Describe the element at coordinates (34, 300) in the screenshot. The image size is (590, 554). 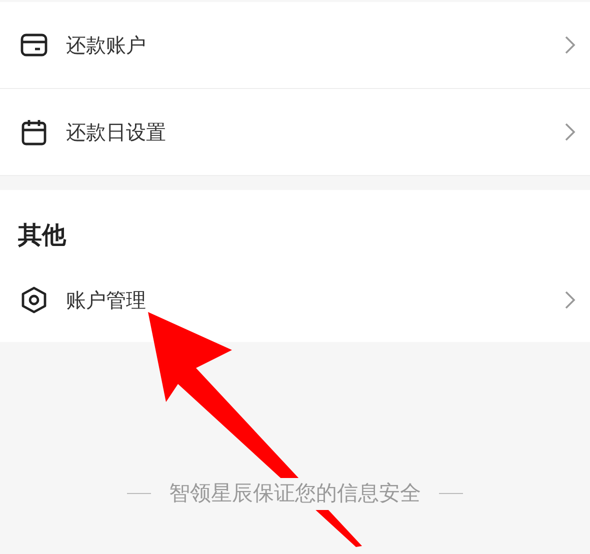
I see `hexagon-icon` at that location.